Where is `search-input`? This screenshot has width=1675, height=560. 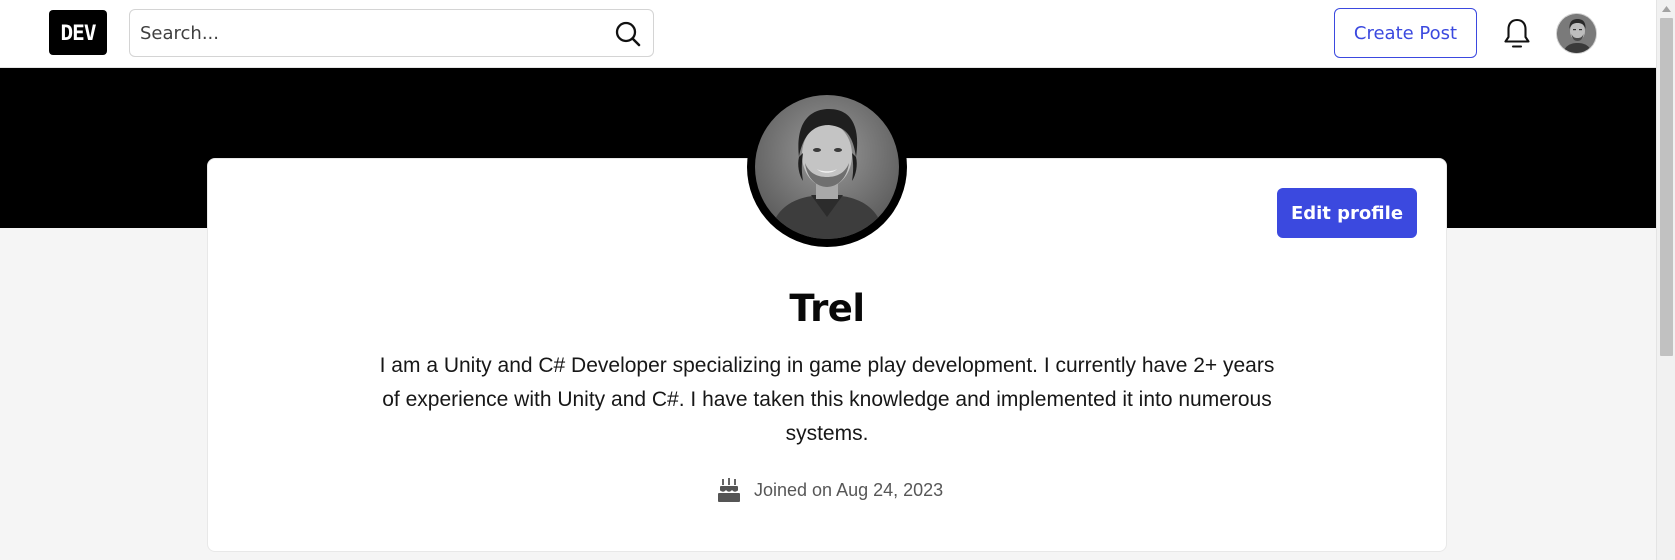
search-input is located at coordinates (365, 33).